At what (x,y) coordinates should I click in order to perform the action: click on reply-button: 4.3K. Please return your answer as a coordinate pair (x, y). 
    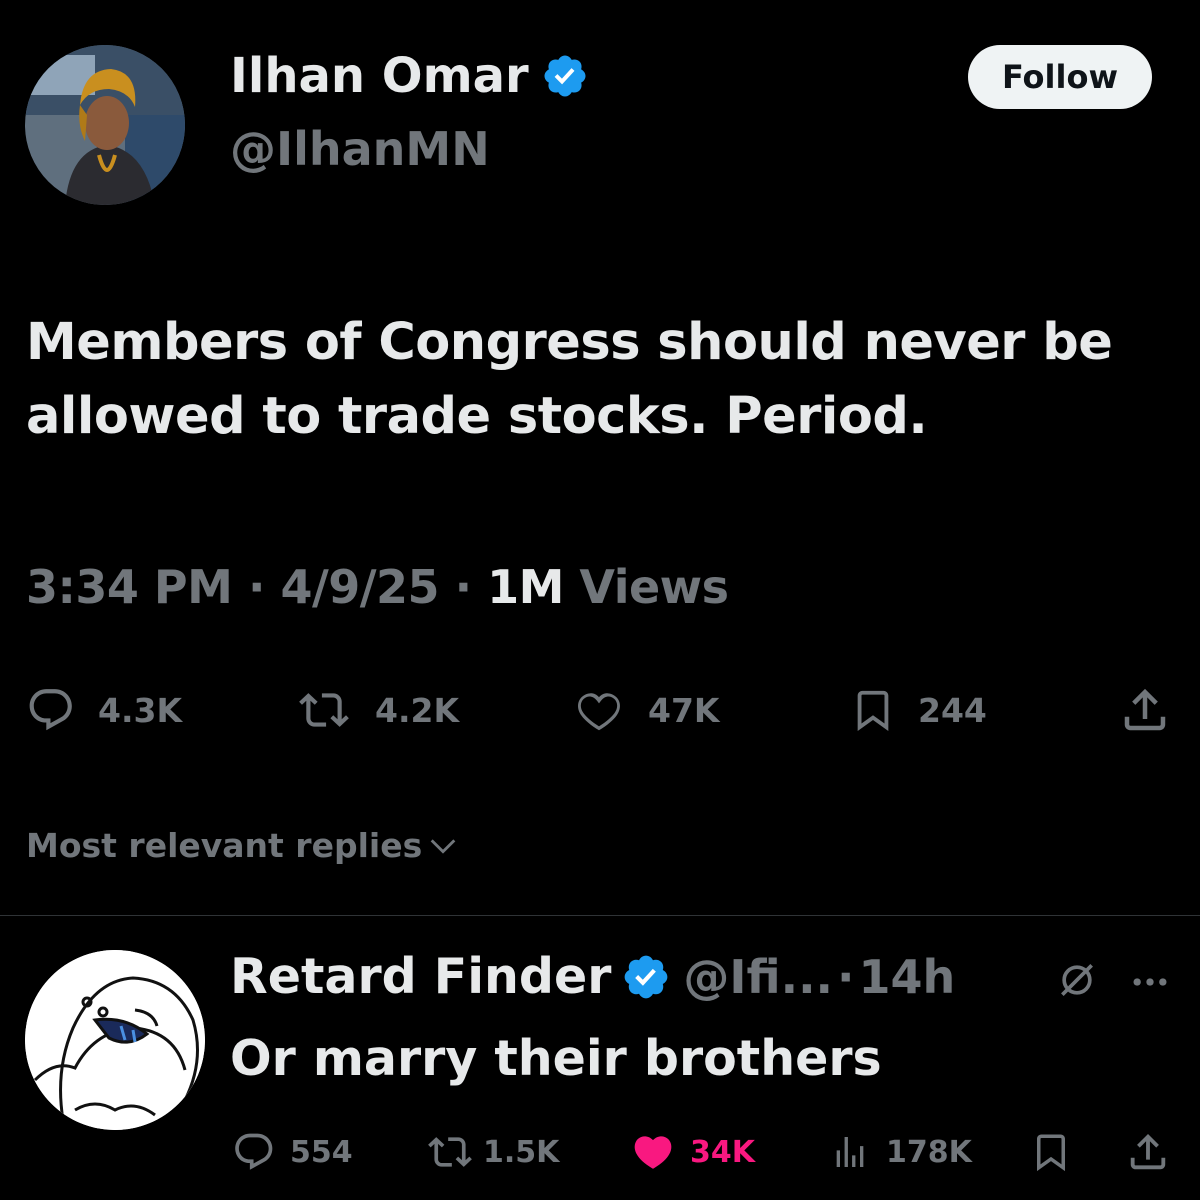
    Looking at the image, I should click on (104, 710).